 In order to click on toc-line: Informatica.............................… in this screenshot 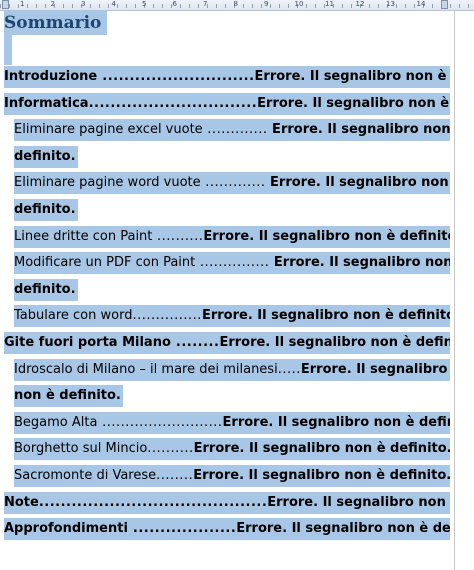, I will do `click(227, 103)`.